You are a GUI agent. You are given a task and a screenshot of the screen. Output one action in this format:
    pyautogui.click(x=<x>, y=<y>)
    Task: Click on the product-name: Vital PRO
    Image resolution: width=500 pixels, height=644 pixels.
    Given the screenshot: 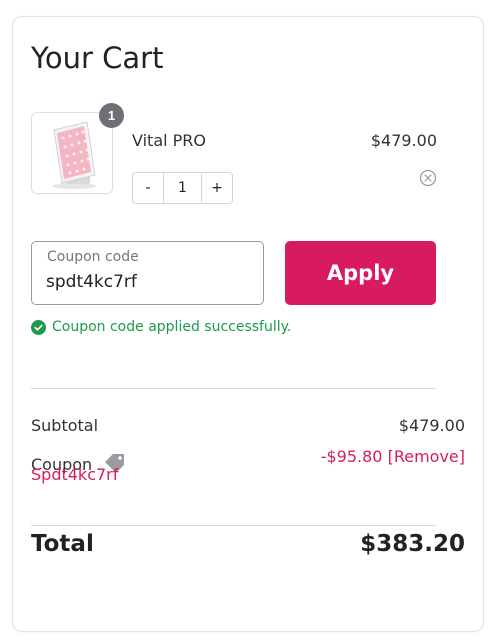 What is the action you would take?
    pyautogui.click(x=169, y=140)
    